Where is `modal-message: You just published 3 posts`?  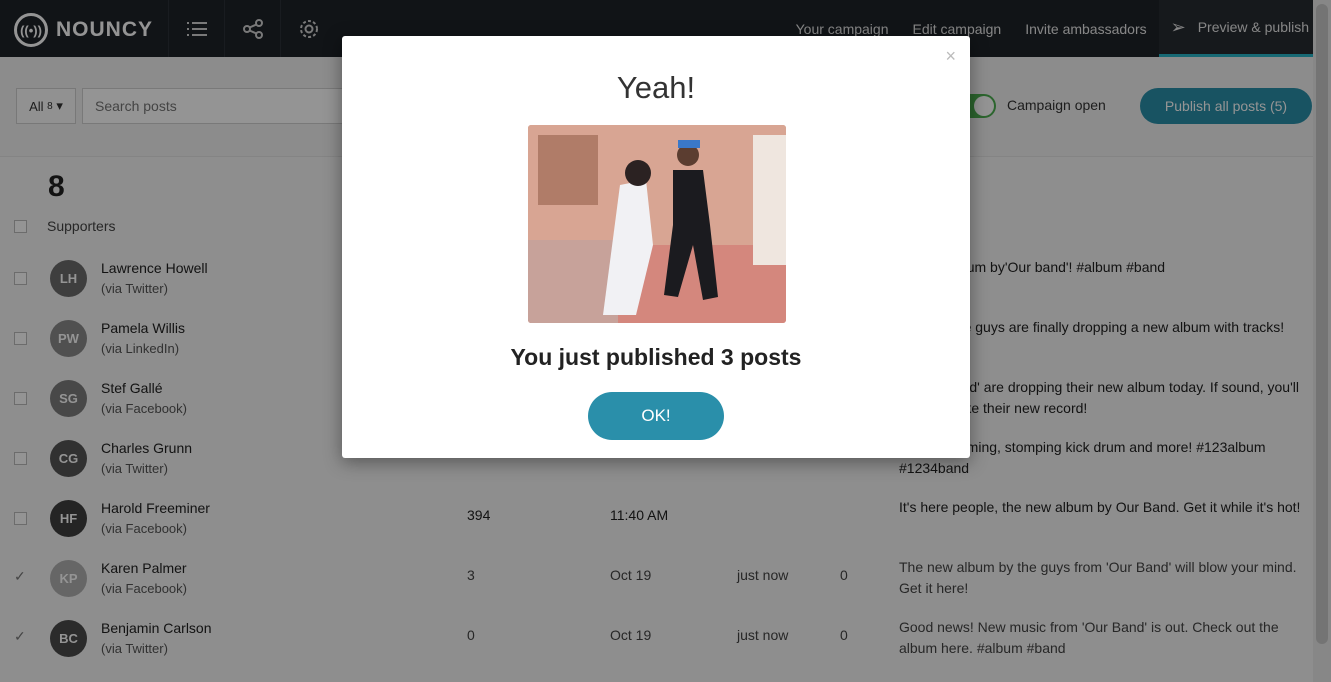
modal-message: You just published 3 posts is located at coordinates (656, 357).